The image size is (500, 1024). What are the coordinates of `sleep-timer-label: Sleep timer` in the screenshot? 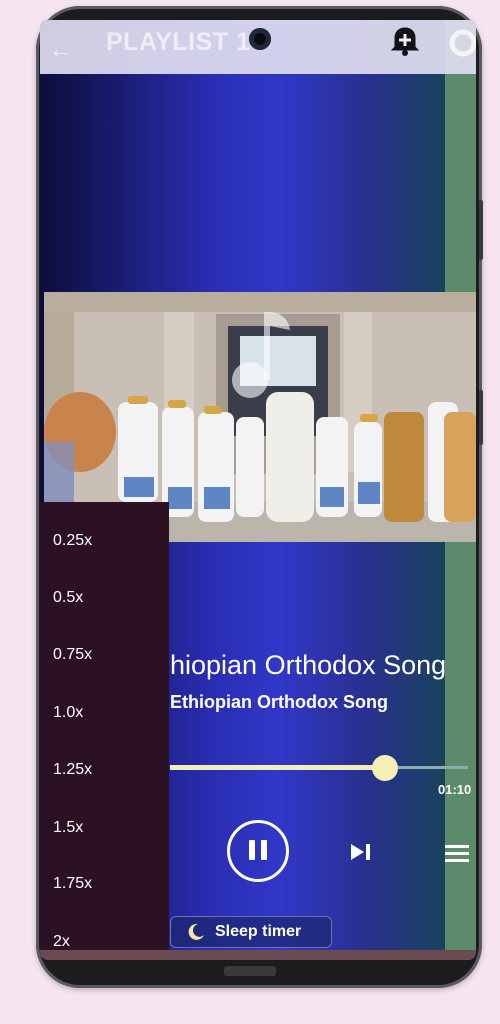 It's located at (258, 931).